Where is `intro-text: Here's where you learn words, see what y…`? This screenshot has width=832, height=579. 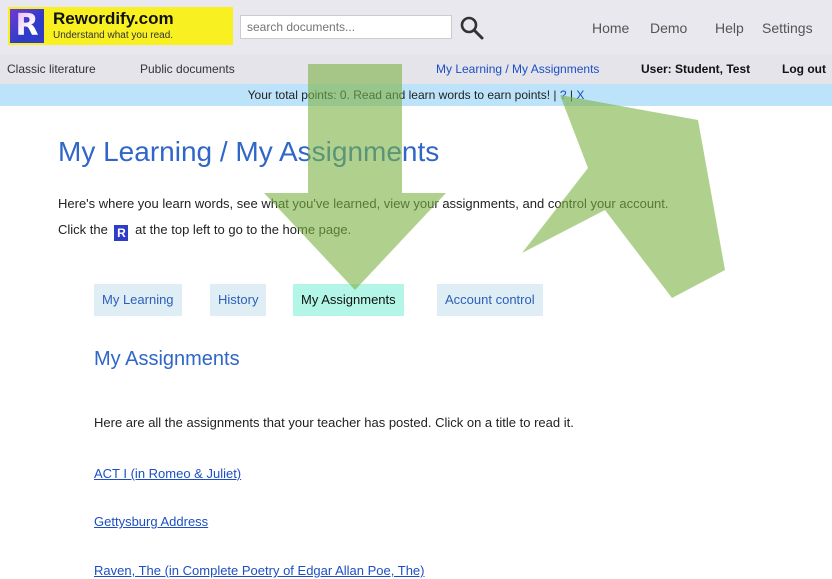
intro-text: Here's where you learn words, see what y… is located at coordinates (363, 203).